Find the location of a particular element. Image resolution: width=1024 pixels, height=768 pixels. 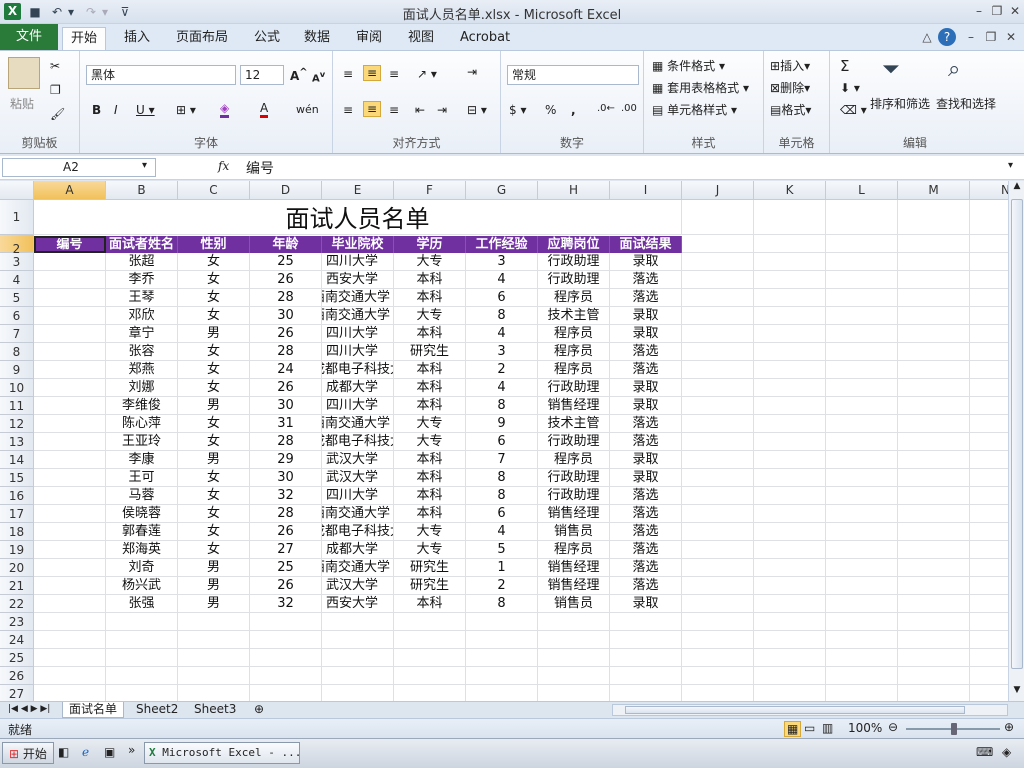

align-right-icon: ≡ is located at coordinates (394, 110).